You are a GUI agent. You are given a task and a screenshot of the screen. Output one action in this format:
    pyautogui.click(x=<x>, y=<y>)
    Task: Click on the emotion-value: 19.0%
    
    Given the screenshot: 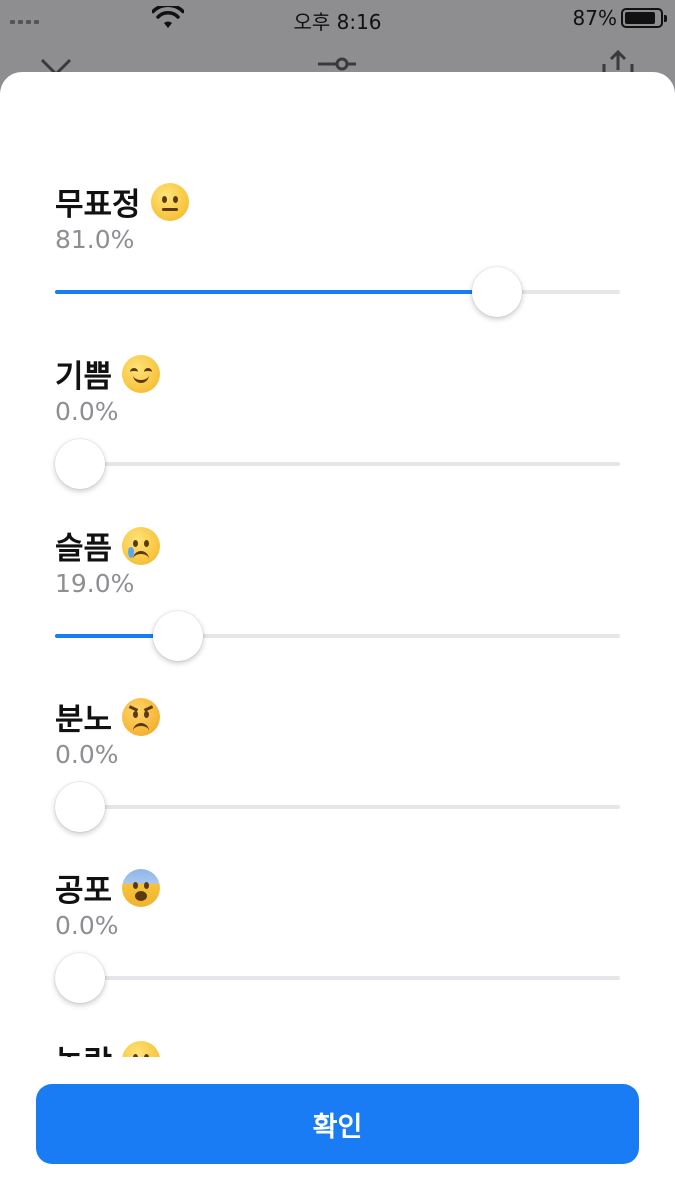 What is the action you would take?
    pyautogui.click(x=95, y=583)
    